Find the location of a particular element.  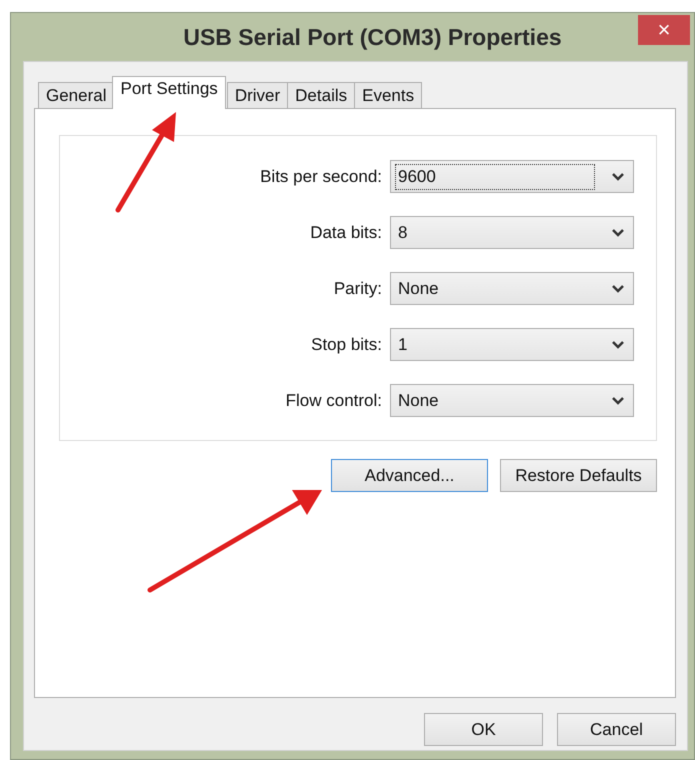

dropdown: 1 is located at coordinates (512, 344).